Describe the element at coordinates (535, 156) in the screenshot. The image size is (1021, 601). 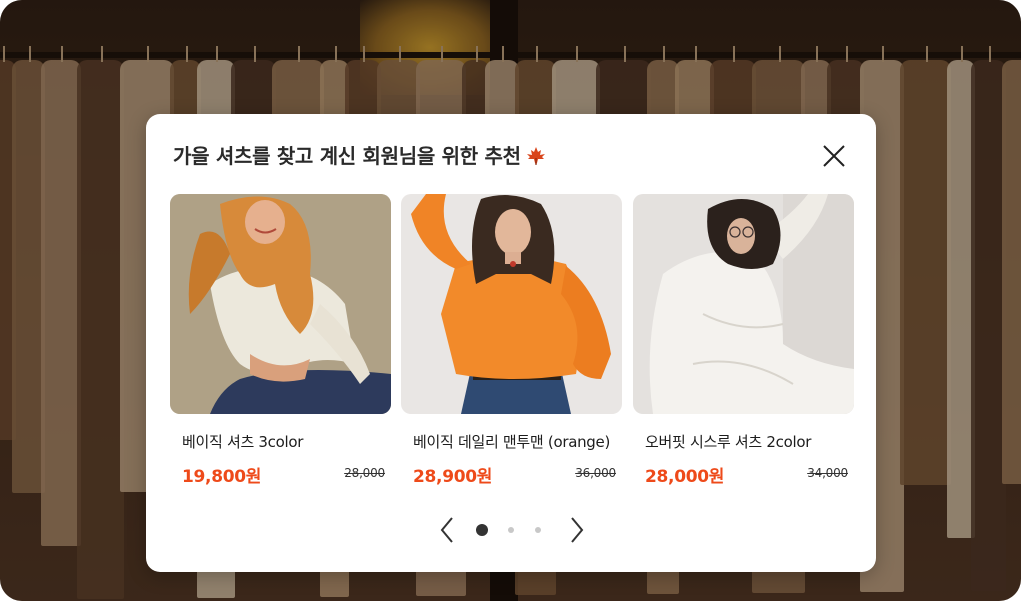
I see `maple-leaf-icon` at that location.